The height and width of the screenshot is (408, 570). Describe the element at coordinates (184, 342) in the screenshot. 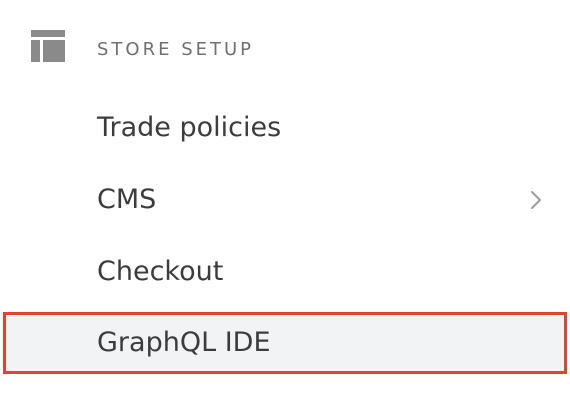

I see `sidebar-item-label: GraphQL IDE` at that location.